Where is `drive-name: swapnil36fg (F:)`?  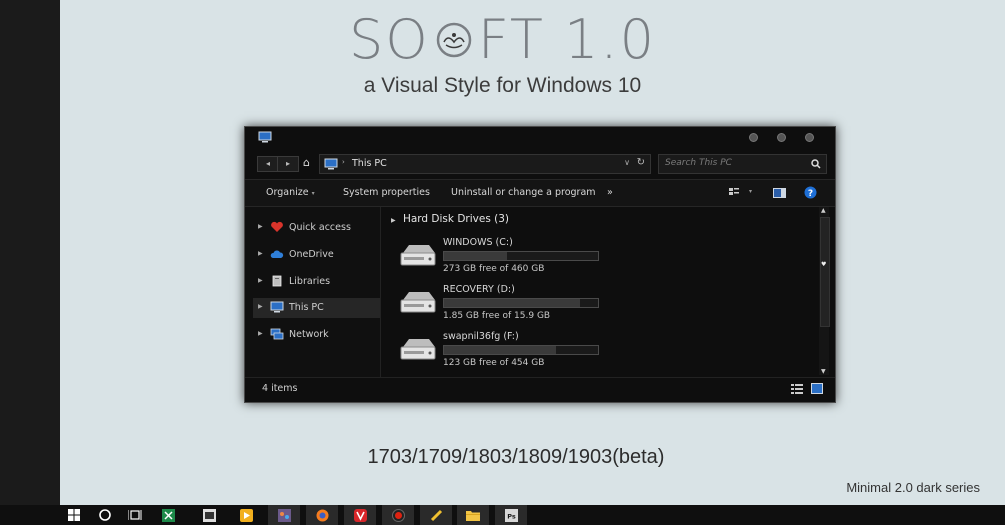 drive-name: swapnil36fg (F:) is located at coordinates (481, 336).